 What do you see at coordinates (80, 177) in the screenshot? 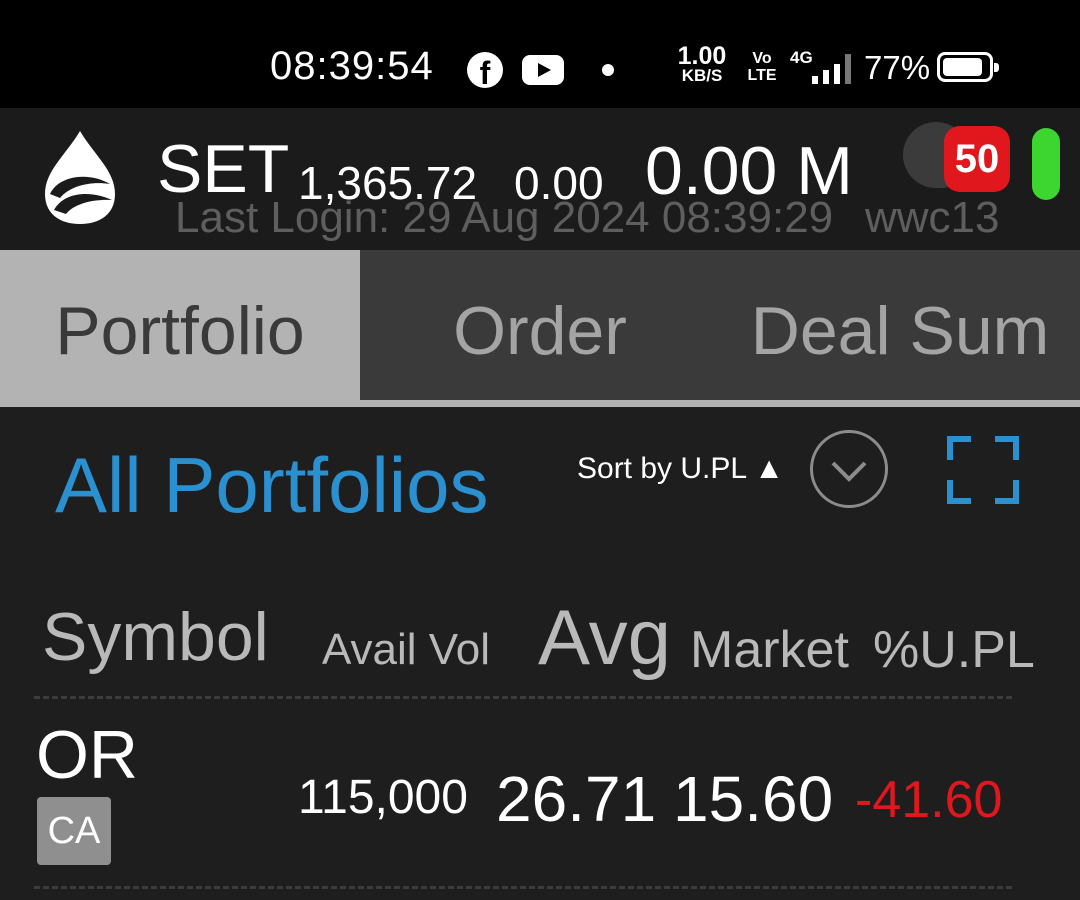
I see `app-logo-icon` at bounding box center [80, 177].